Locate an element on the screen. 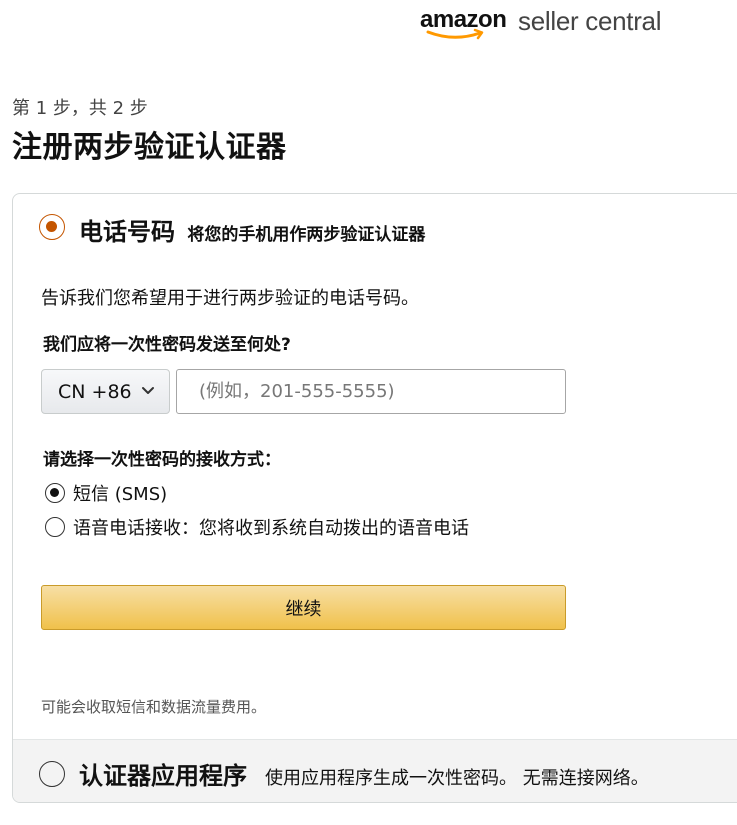 The image size is (737, 825). page-title: 注册两步验证认证器 is located at coordinates (149, 147).